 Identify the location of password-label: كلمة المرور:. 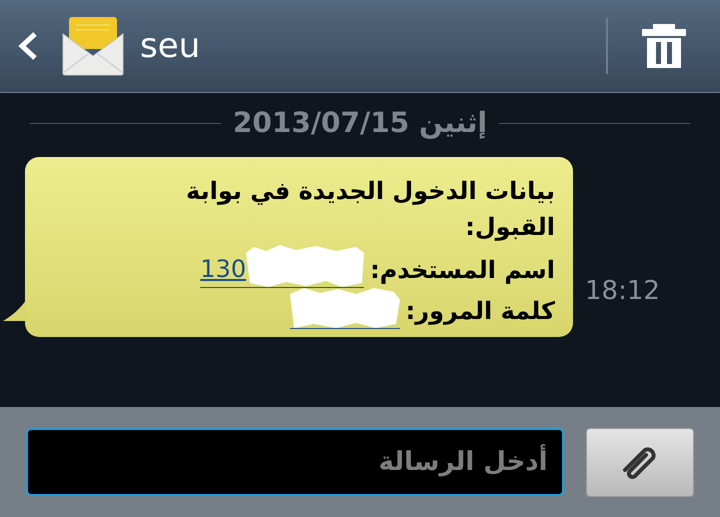
(480, 311).